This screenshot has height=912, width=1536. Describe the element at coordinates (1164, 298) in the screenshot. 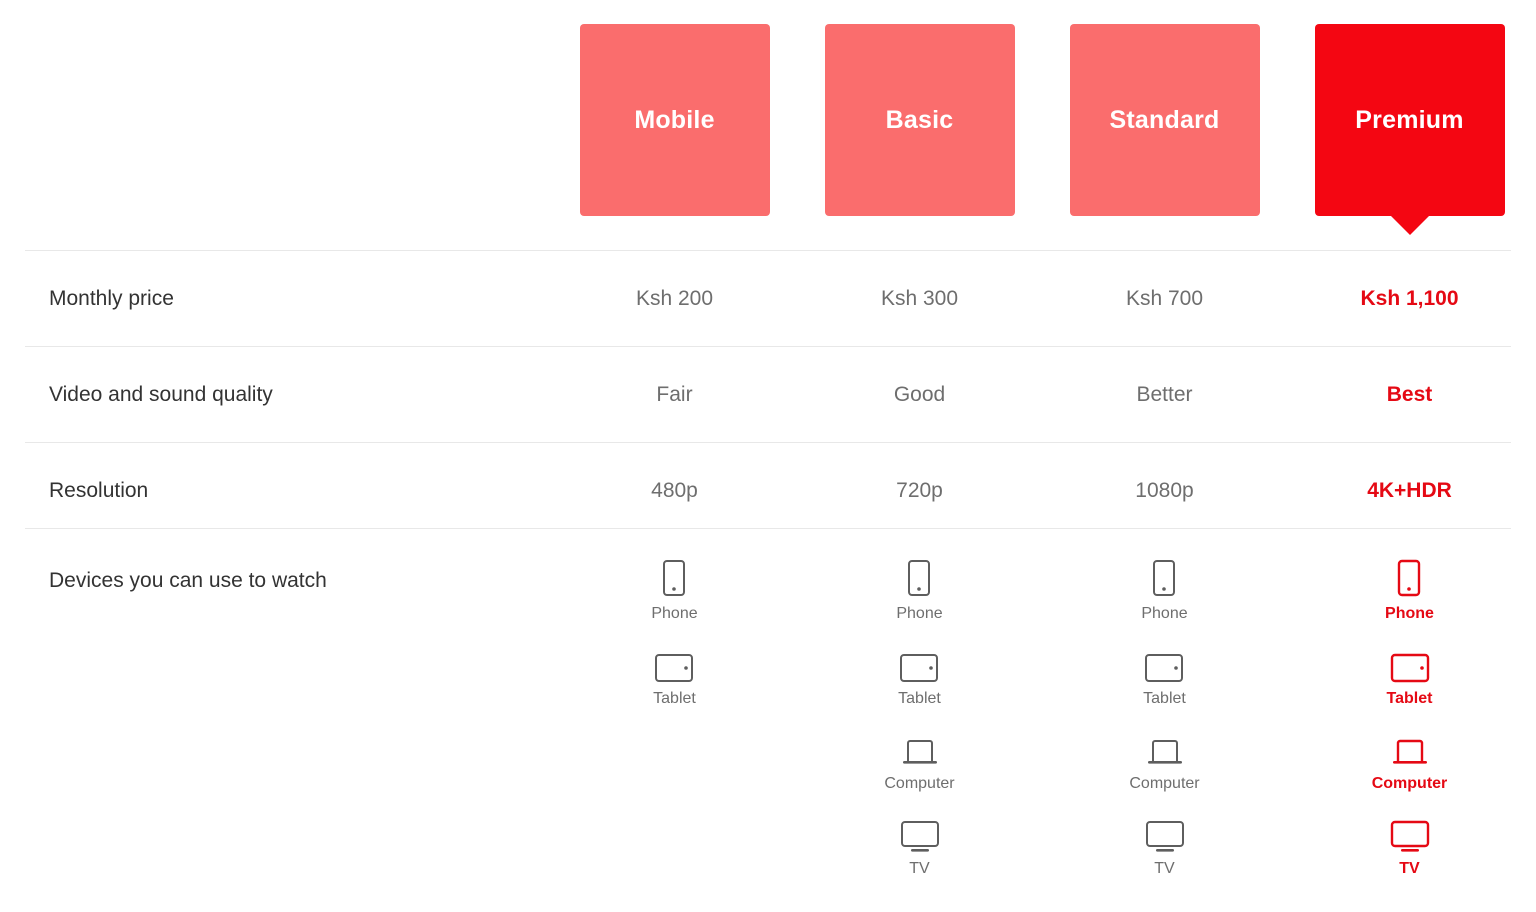

I see `price-value-standard: Ksh 700` at that location.